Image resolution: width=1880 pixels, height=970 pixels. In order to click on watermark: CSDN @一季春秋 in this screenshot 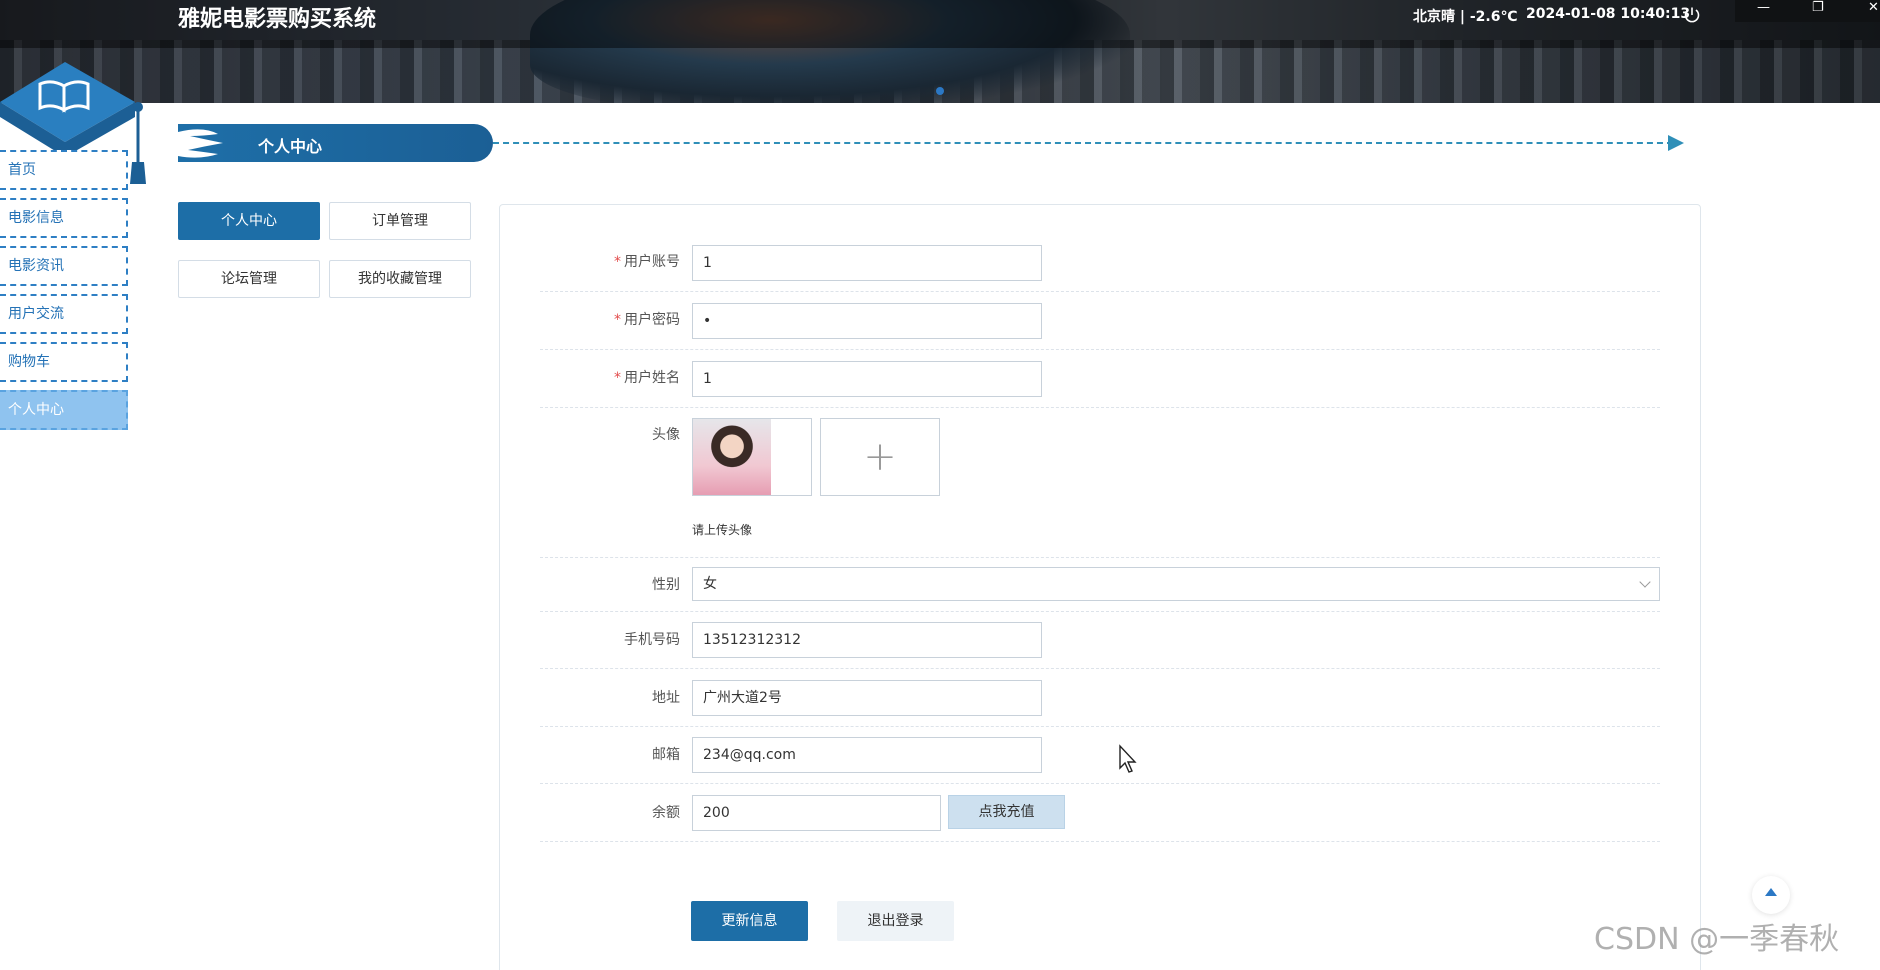, I will do `click(1717, 939)`.